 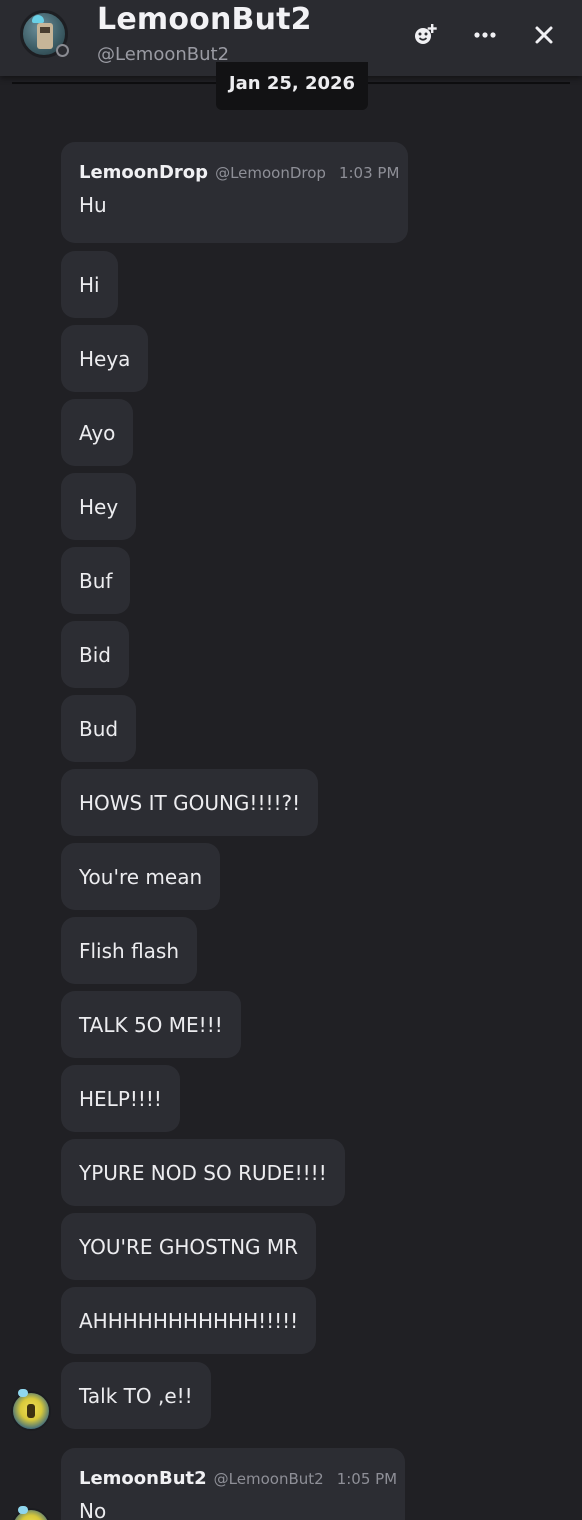 I want to click on message-text: Hu, so click(x=93, y=205).